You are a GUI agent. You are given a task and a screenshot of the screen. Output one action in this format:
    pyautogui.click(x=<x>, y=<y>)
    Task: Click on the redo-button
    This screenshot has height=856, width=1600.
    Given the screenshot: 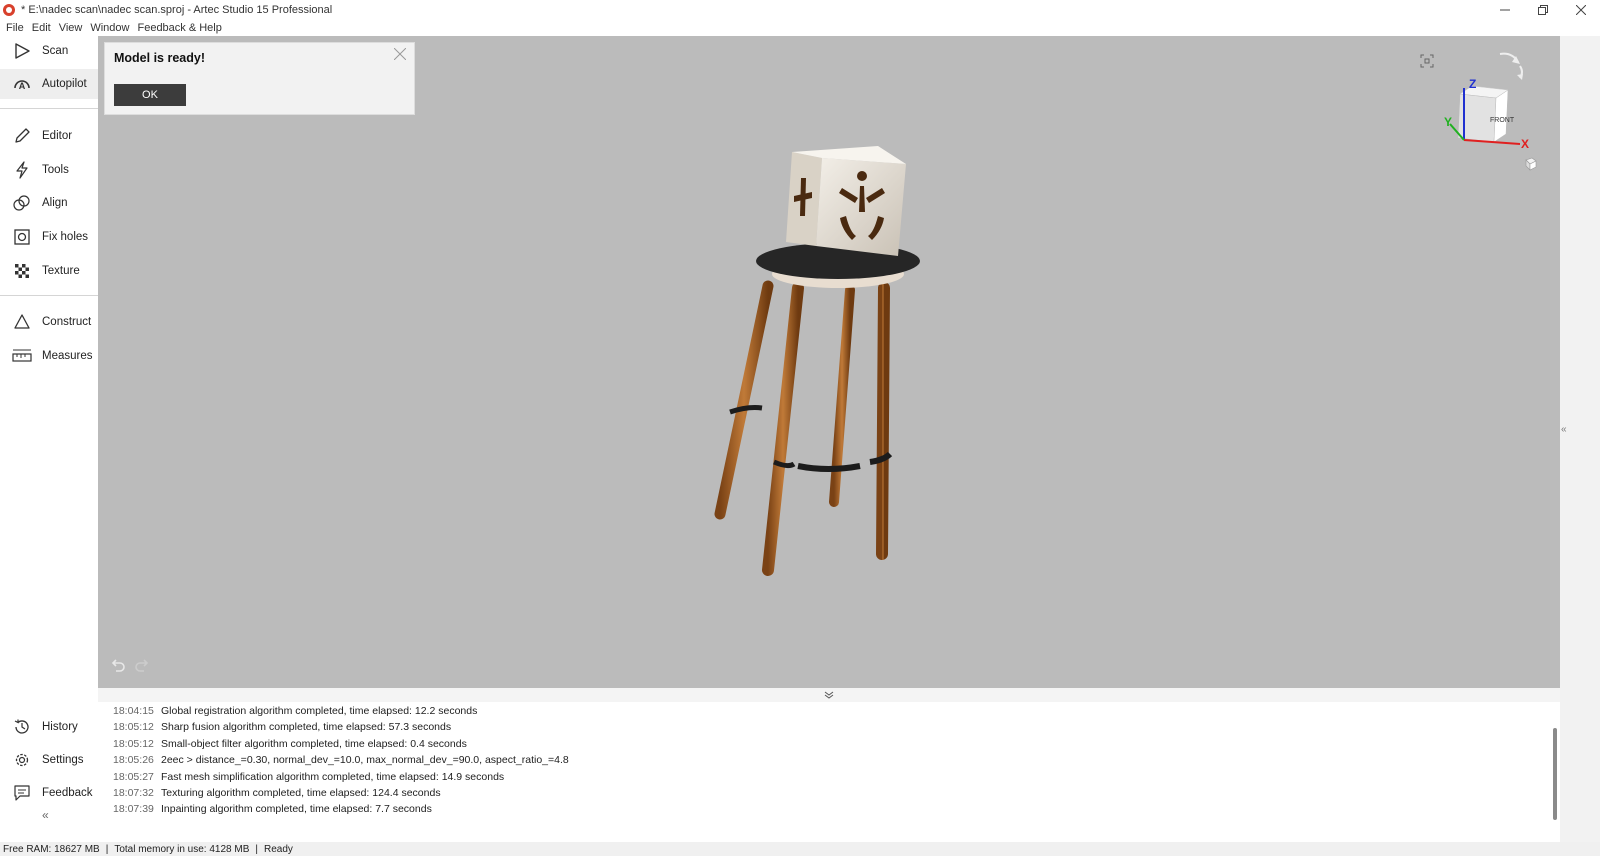 What is the action you would take?
    pyautogui.click(x=142, y=667)
    